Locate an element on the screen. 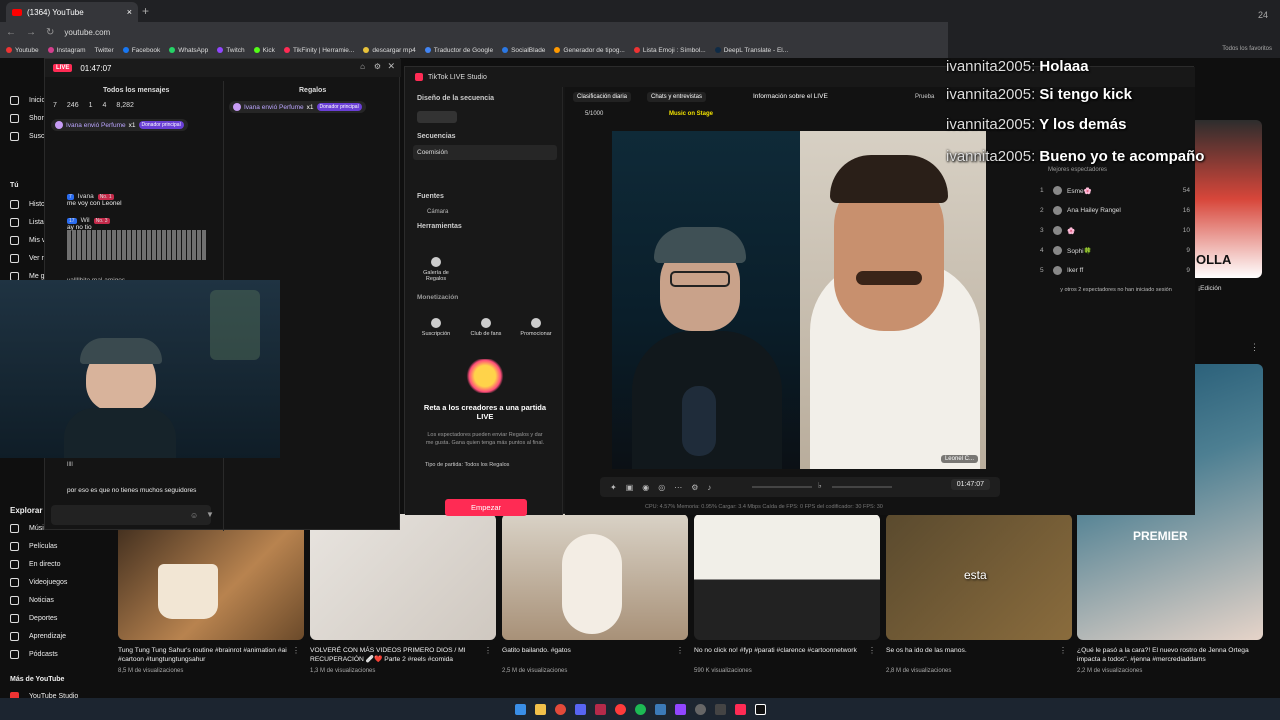 The image size is (1280, 720). sidebar-item-learning: Aprendizaje is located at coordinates (38, 636).